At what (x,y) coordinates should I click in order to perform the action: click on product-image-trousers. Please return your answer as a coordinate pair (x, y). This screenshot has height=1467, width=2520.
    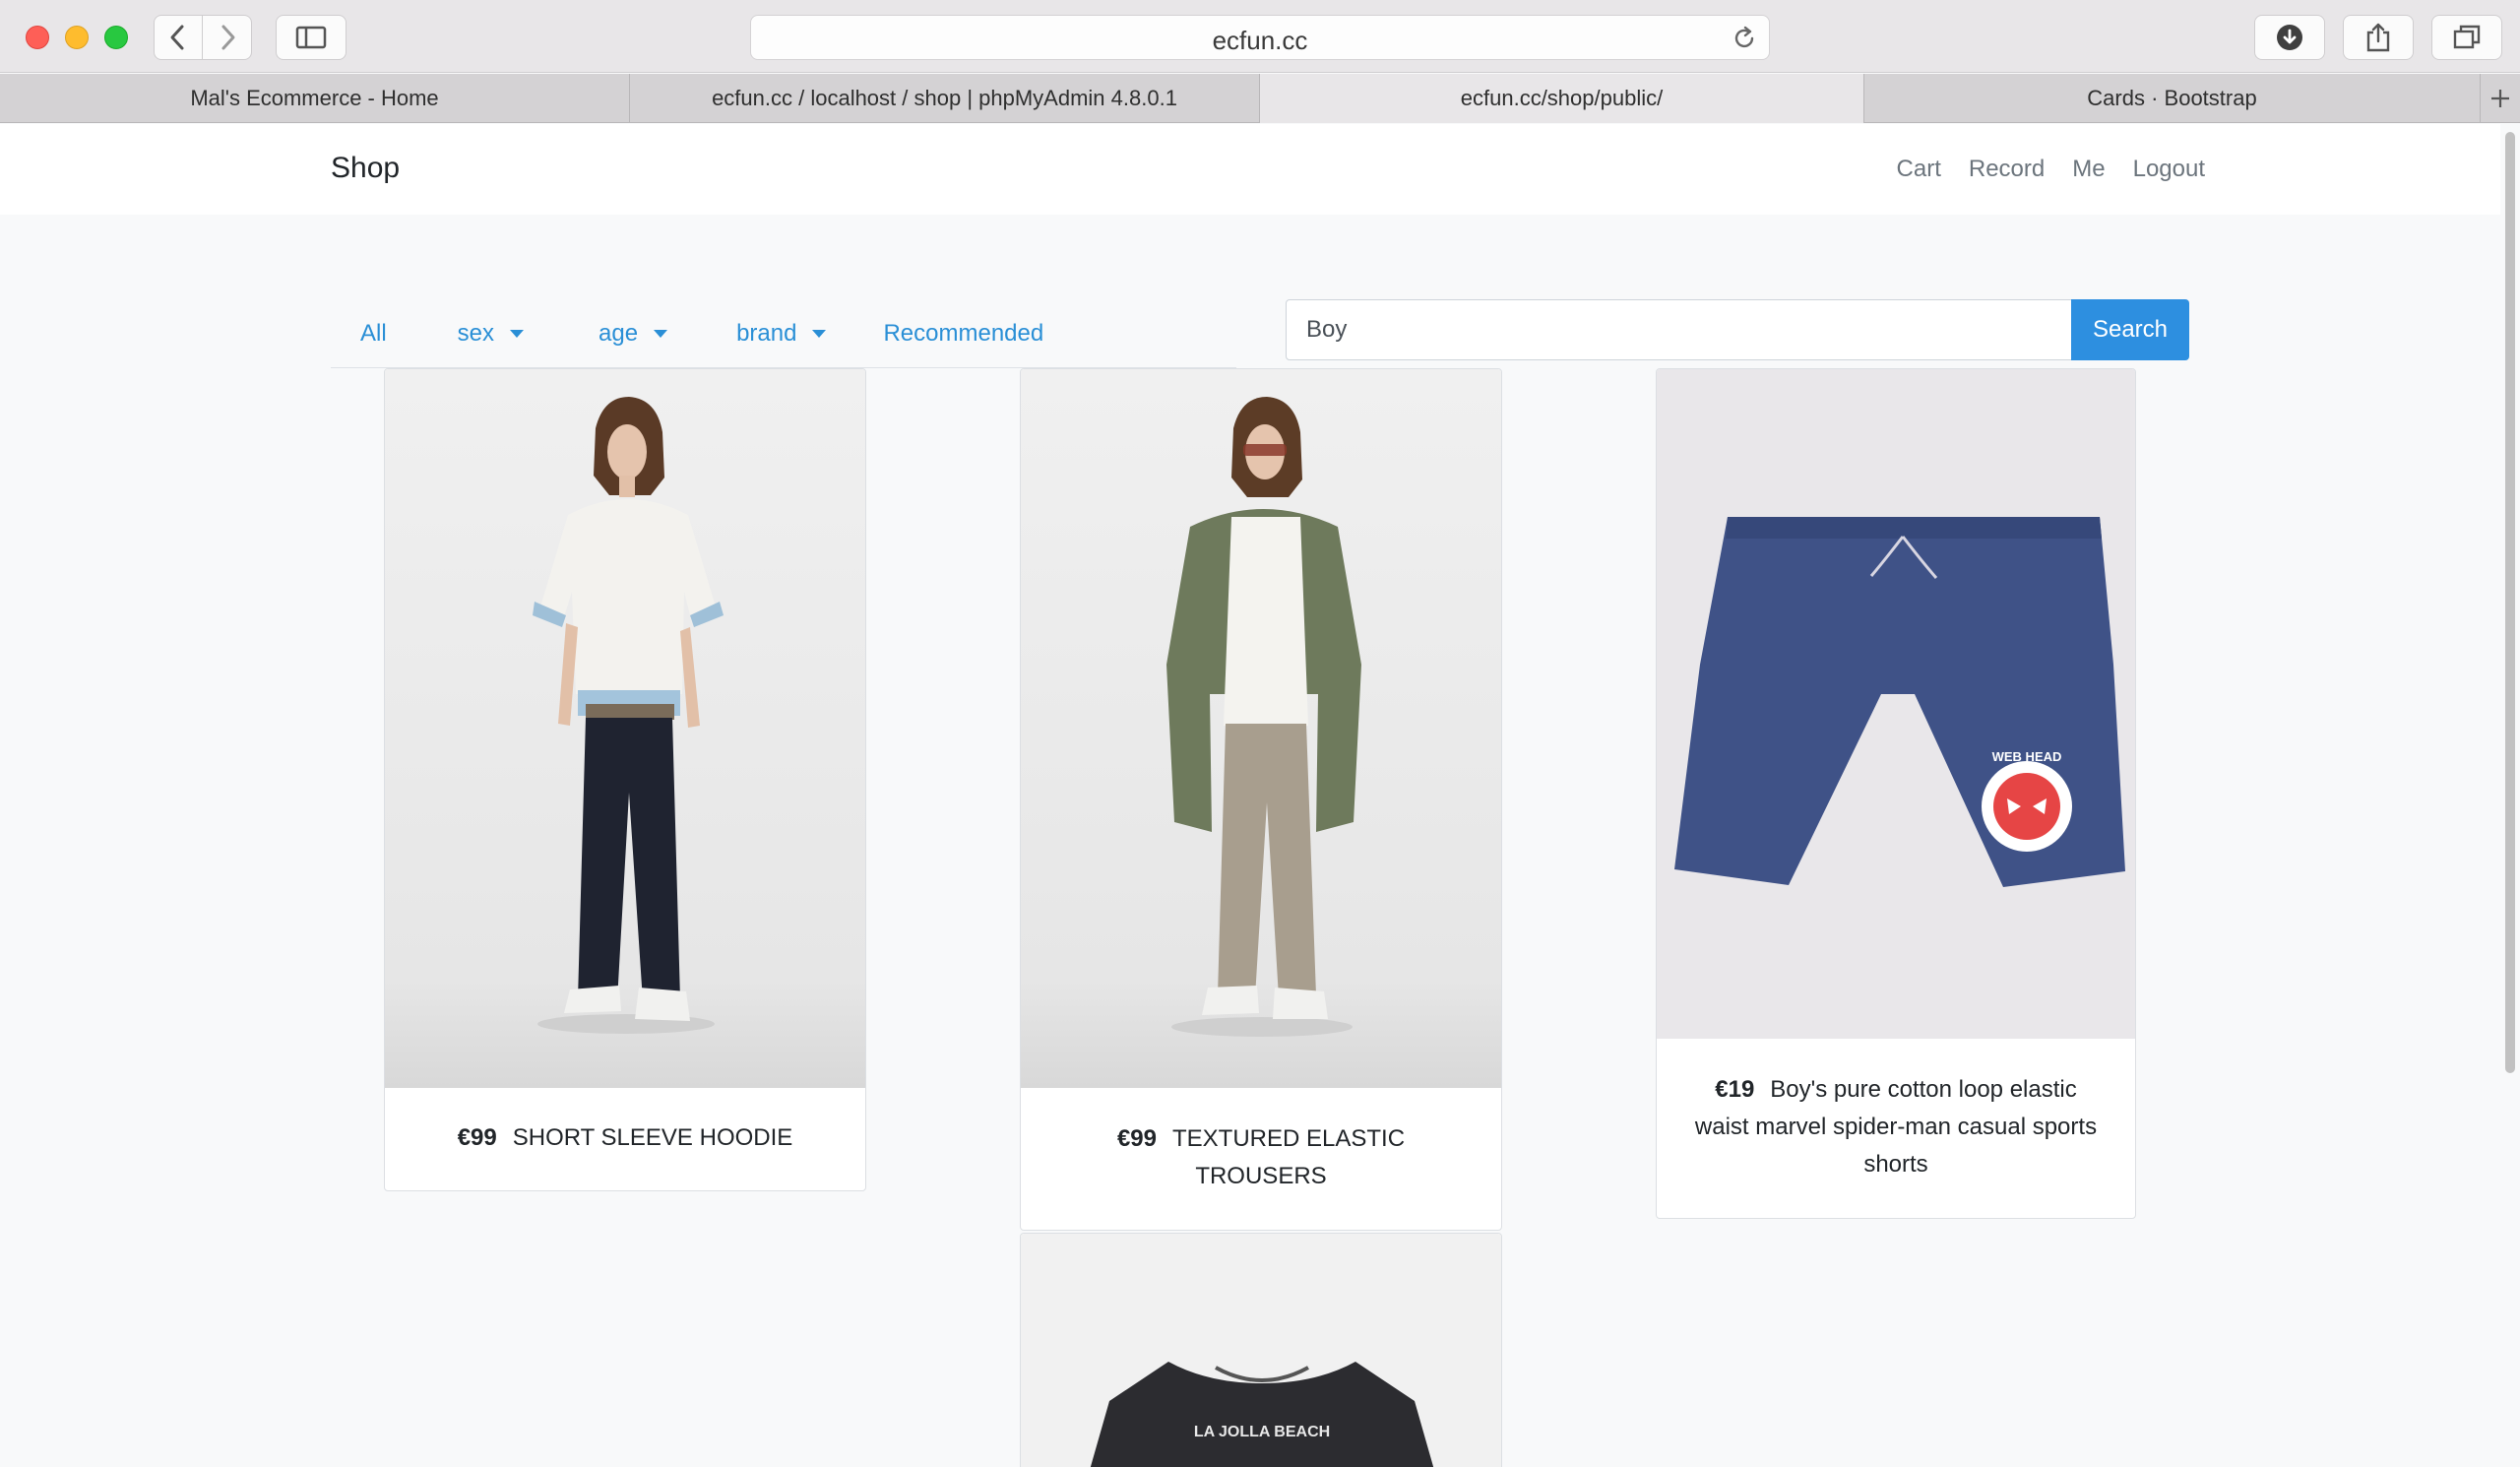
    Looking at the image, I should click on (1261, 728).